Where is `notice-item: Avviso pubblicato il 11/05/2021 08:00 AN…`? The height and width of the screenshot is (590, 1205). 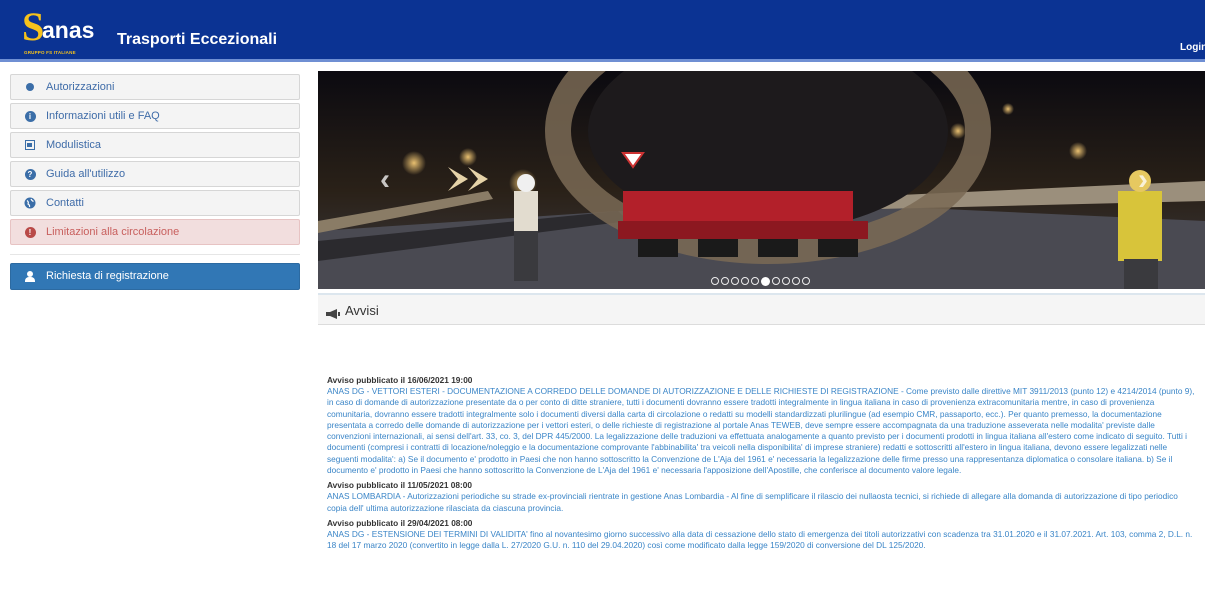 notice-item: Avviso pubblicato il 11/05/2021 08:00 AN… is located at coordinates (761, 497).